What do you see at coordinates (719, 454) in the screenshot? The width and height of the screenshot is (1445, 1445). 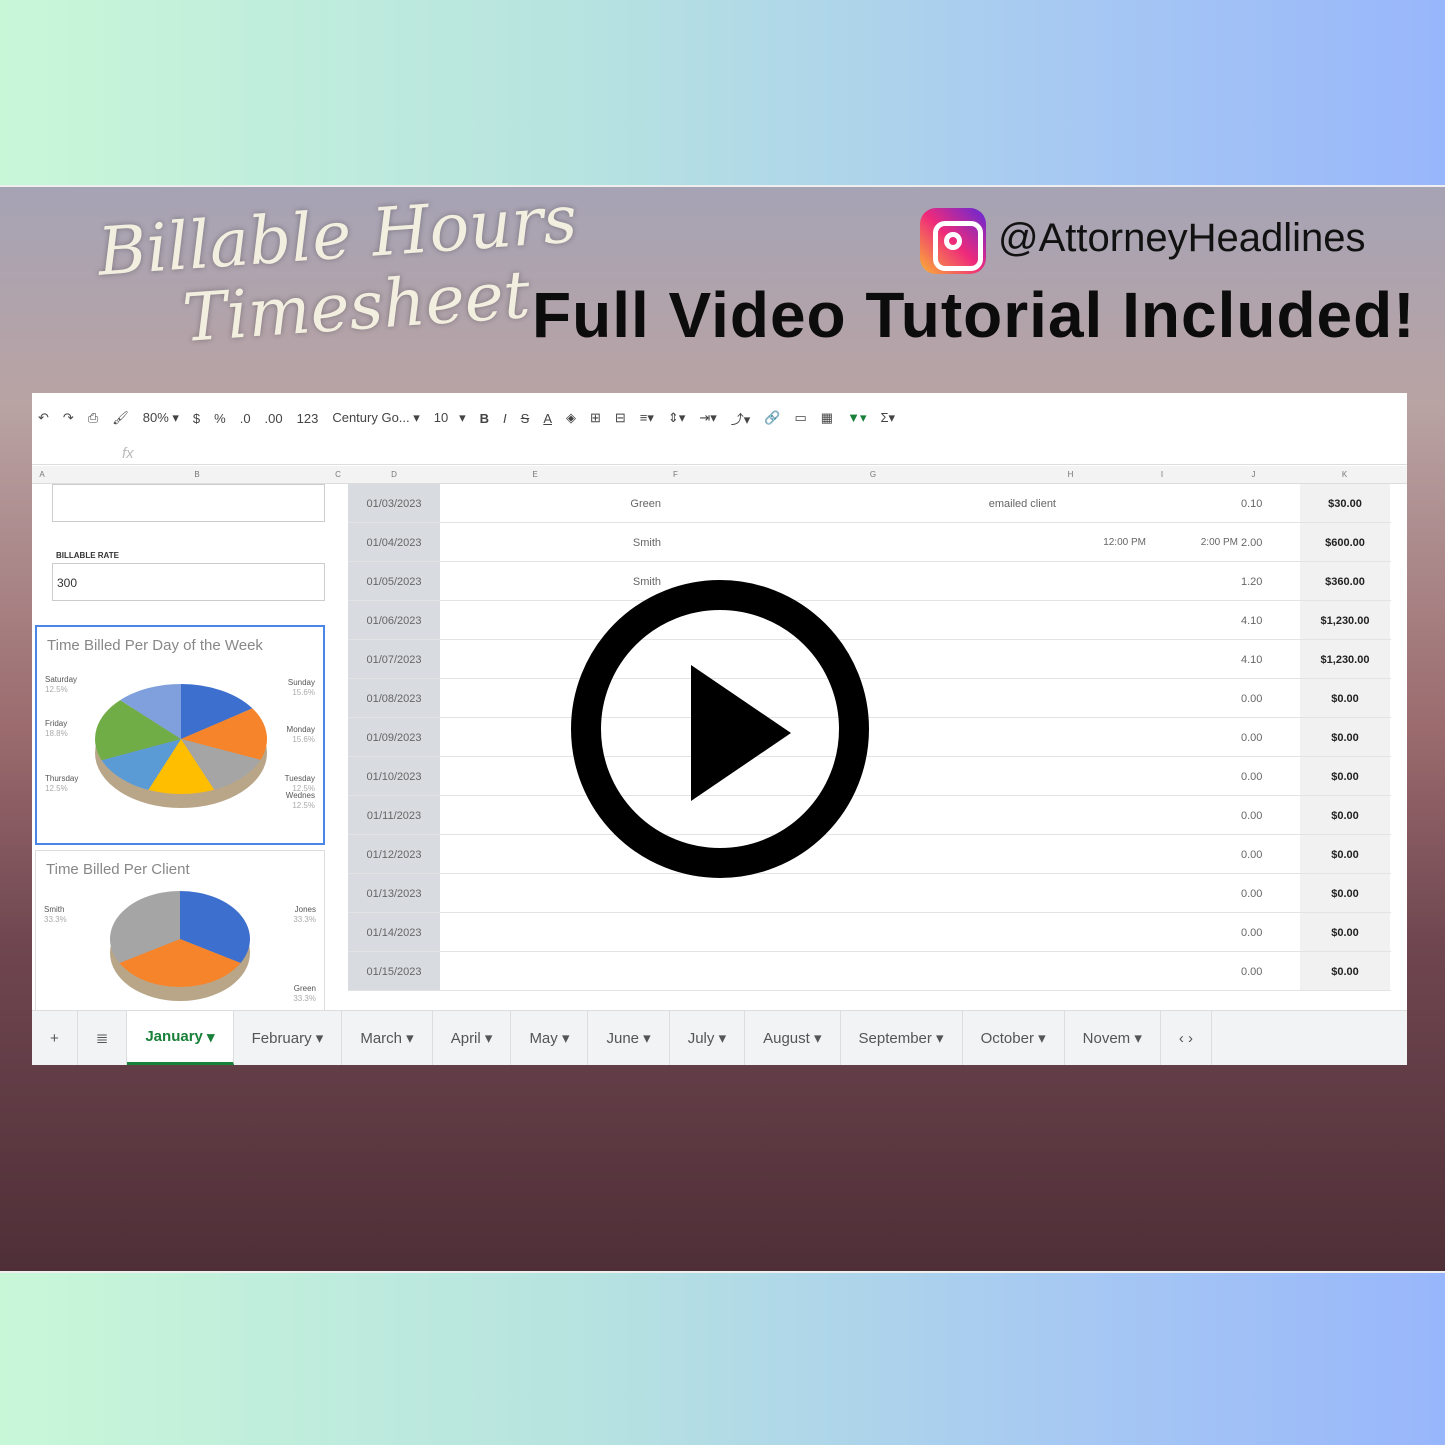 I see `formula-bar: fx` at bounding box center [719, 454].